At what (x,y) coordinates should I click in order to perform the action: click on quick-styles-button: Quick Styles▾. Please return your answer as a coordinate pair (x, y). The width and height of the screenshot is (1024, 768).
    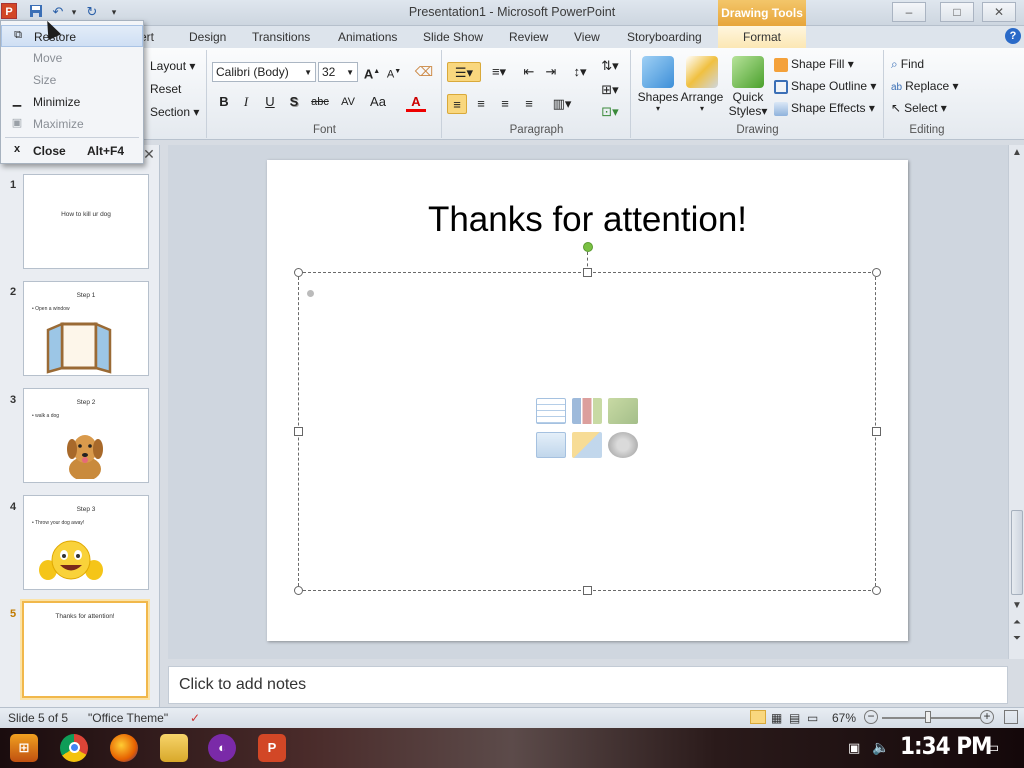
    Looking at the image, I should click on (748, 87).